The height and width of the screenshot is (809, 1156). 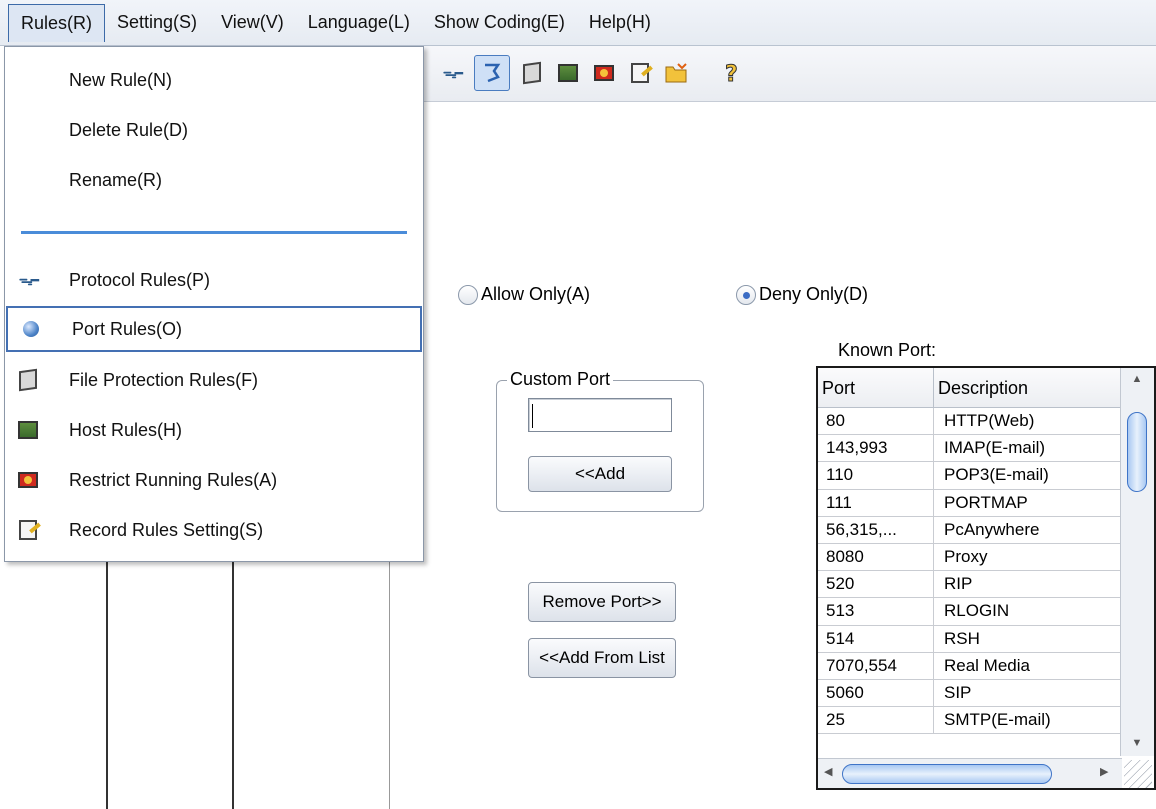 What do you see at coordinates (997, 720) in the screenshot?
I see `description-cell: SMTP(E-mail)` at bounding box center [997, 720].